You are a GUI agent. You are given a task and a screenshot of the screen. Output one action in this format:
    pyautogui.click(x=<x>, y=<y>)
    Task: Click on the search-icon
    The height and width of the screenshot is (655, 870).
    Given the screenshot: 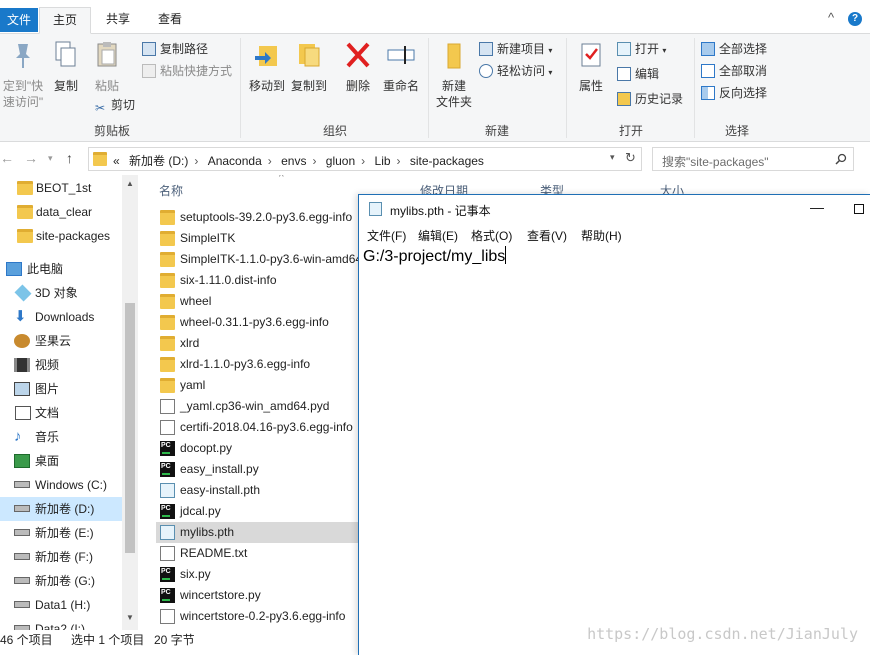 What is the action you would take?
    pyautogui.click(x=841, y=159)
    